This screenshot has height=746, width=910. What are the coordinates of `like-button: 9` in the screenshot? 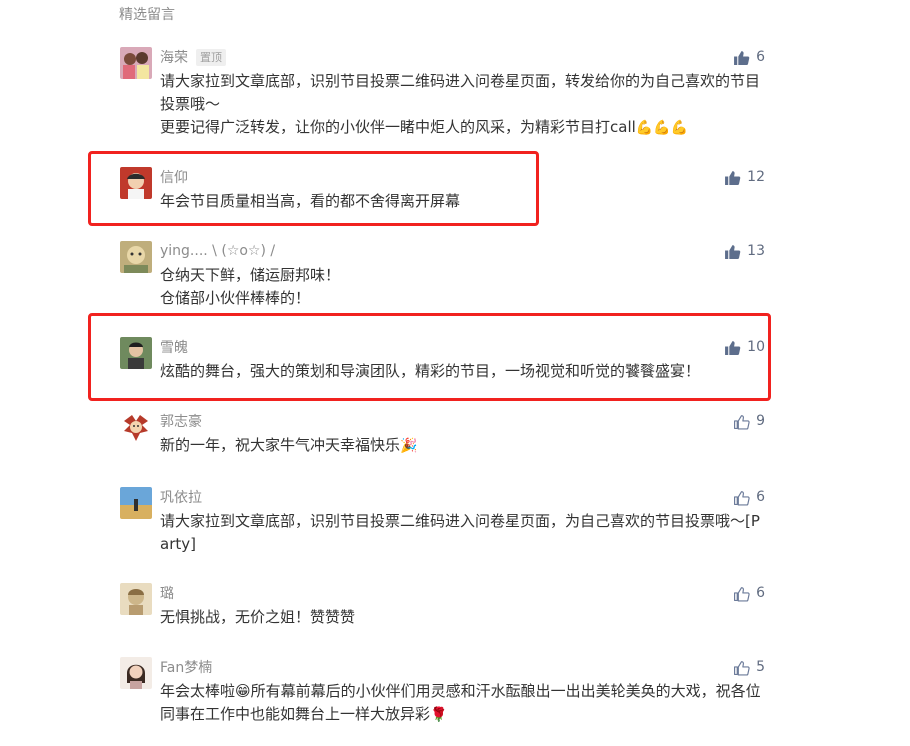 It's located at (749, 421).